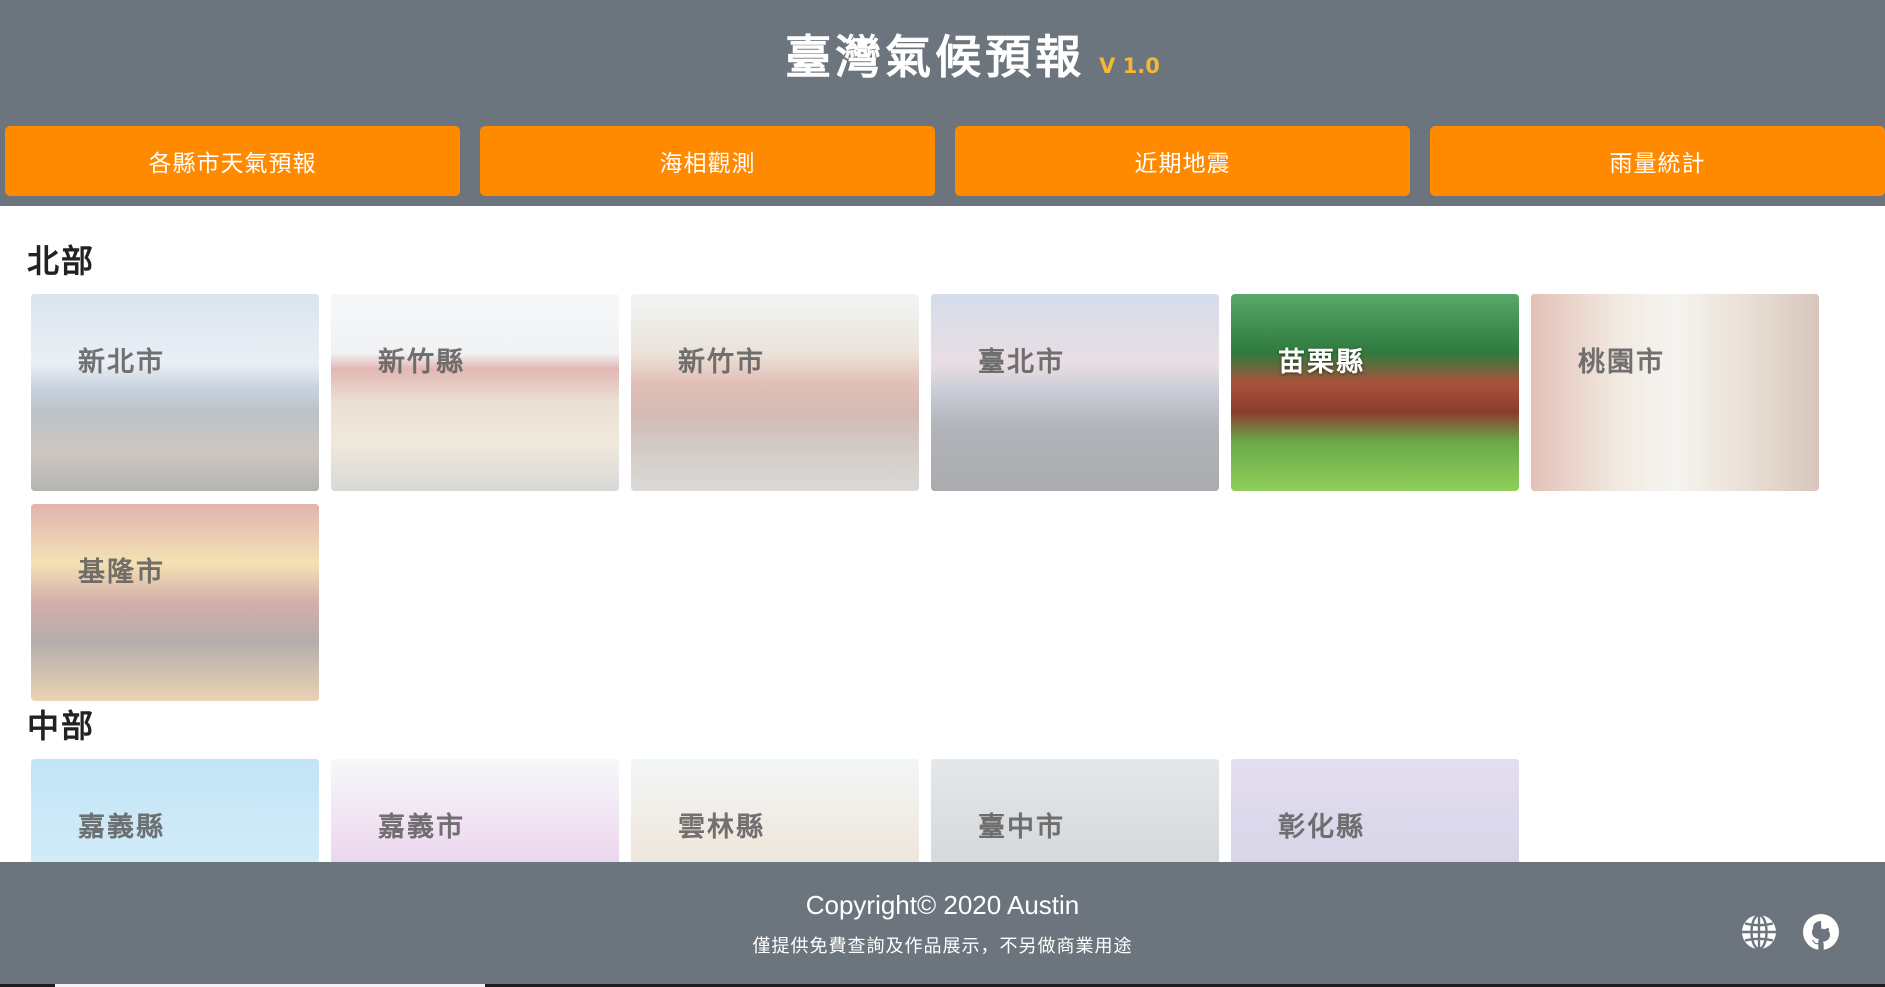 The height and width of the screenshot is (987, 1885). What do you see at coordinates (421, 827) in the screenshot?
I see `city-name: 嘉義市` at bounding box center [421, 827].